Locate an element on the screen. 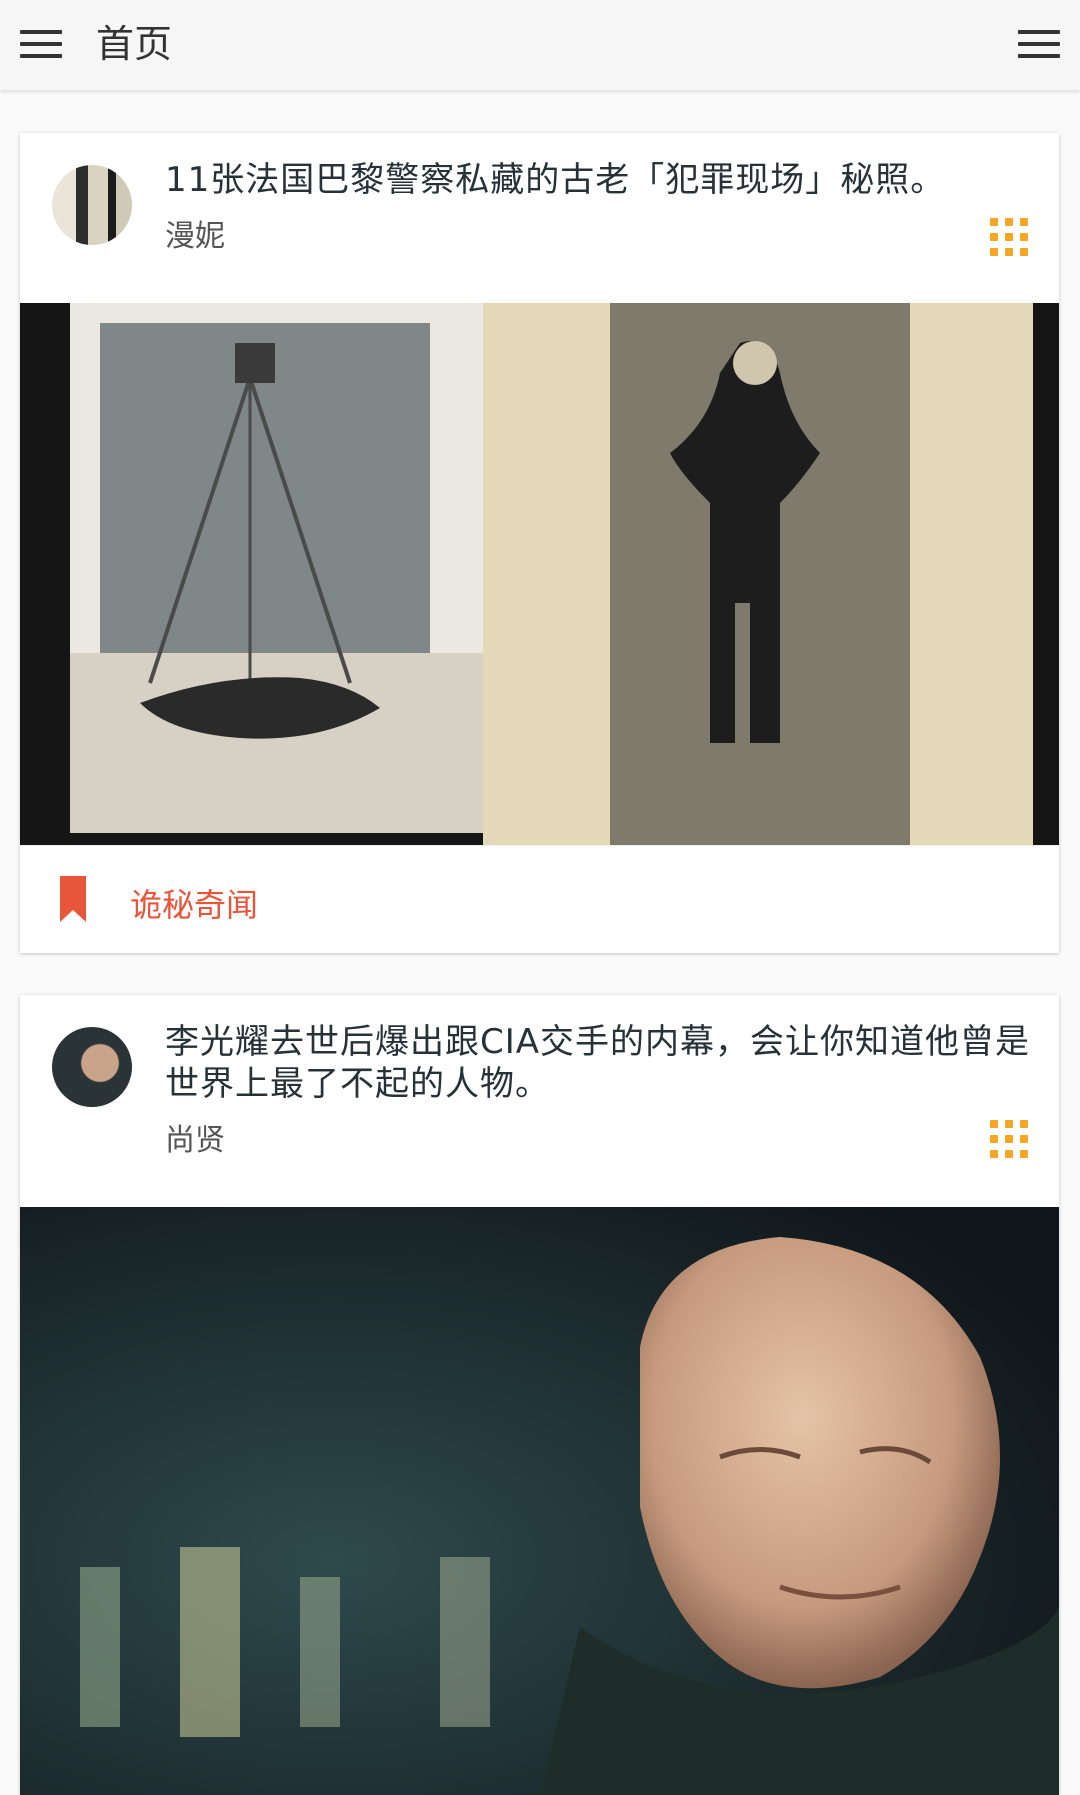 This screenshot has height=1795, width=1080. post-title: 11张法国巴黎警察私藏的古老「犯罪现场」秘照。 is located at coordinates (600, 180).